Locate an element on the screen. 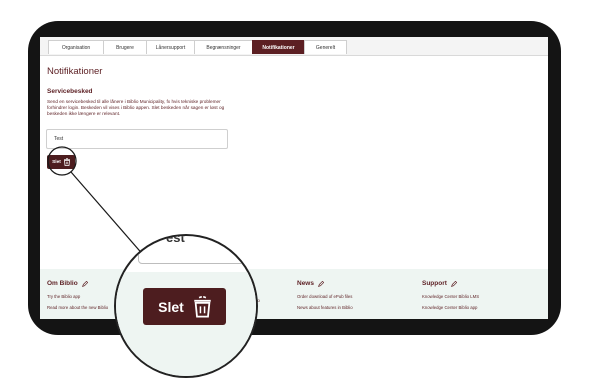  section-title: Servicebesked is located at coordinates (70, 91).